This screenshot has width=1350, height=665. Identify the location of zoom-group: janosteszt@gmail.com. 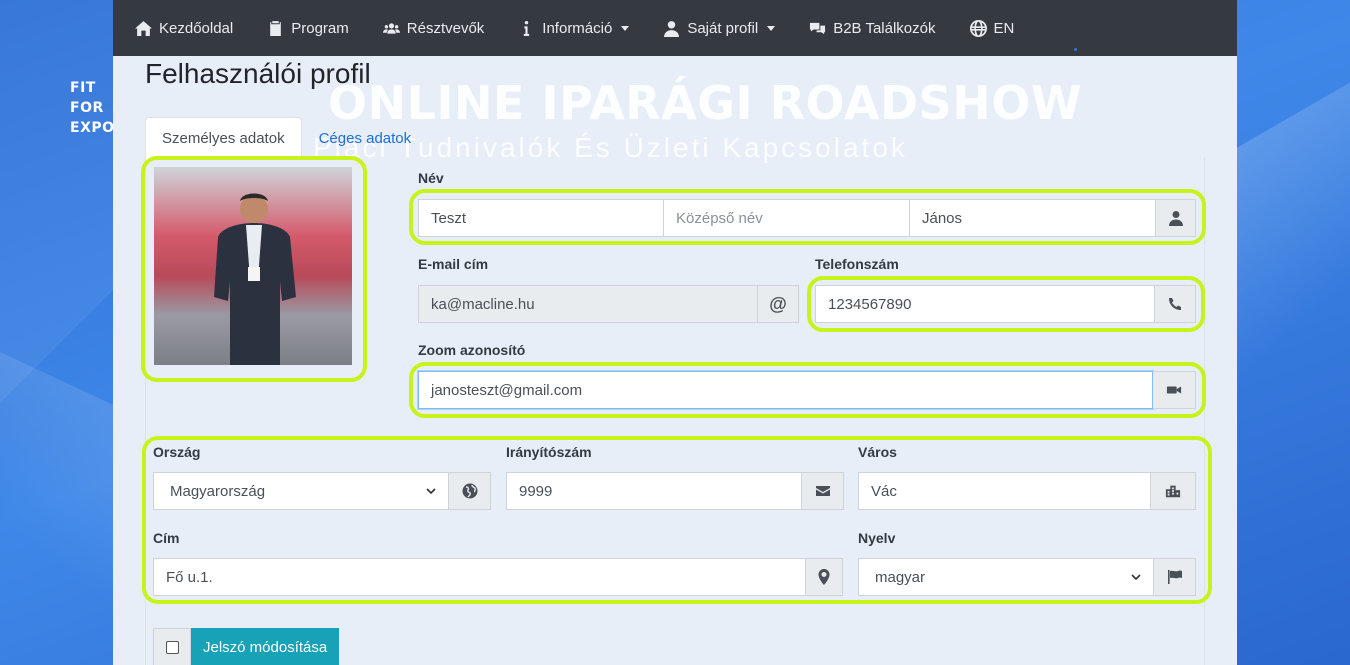
(807, 390).